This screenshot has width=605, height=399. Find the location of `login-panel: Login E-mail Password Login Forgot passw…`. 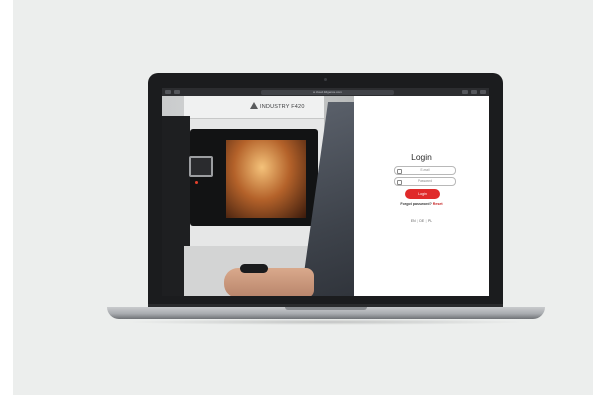

login-panel: Login E-mail Password Login Forgot passw… is located at coordinates (421, 196).